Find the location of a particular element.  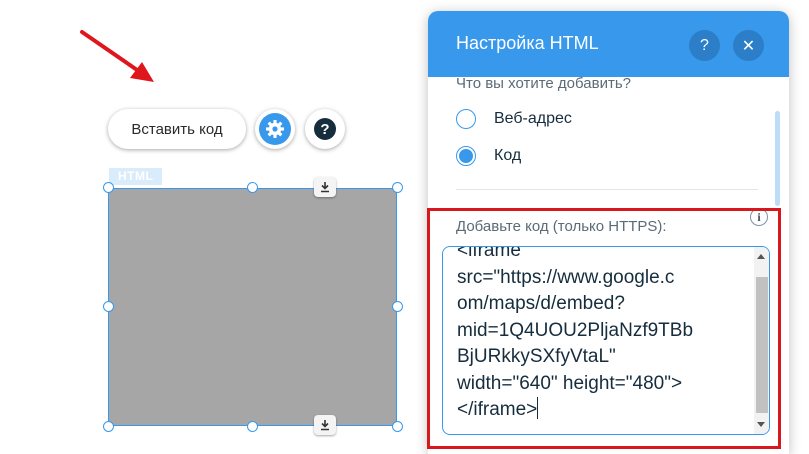

resize-handle-bottom-middle is located at coordinates (252, 426).